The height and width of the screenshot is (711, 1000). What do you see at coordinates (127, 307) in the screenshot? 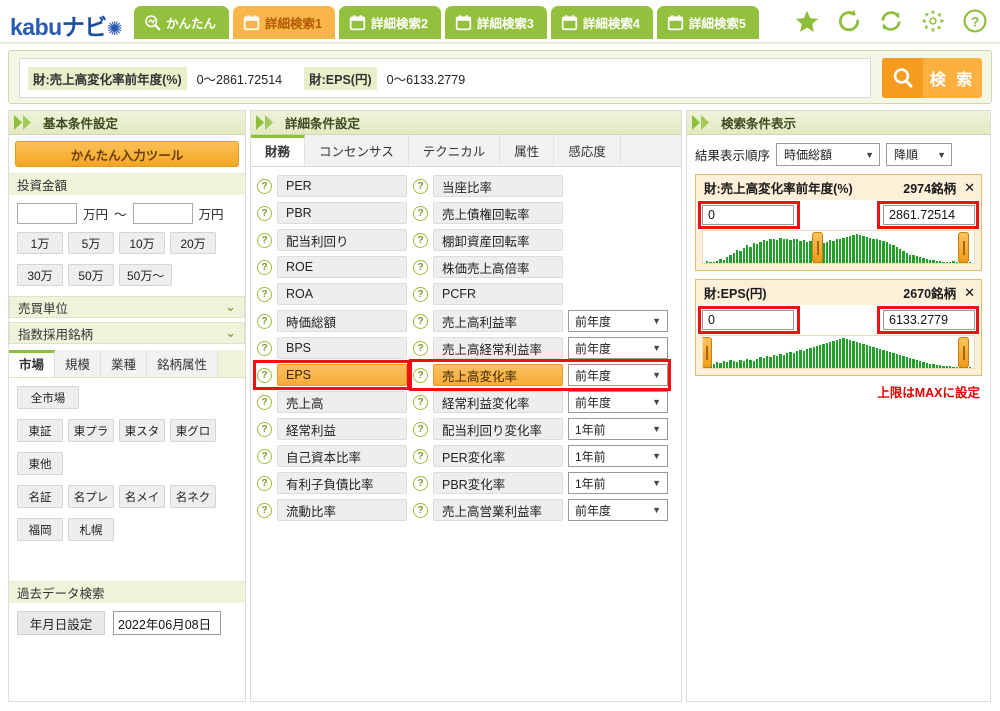
I see `trading-unit-section: 売買単位 ⌄` at bounding box center [127, 307].